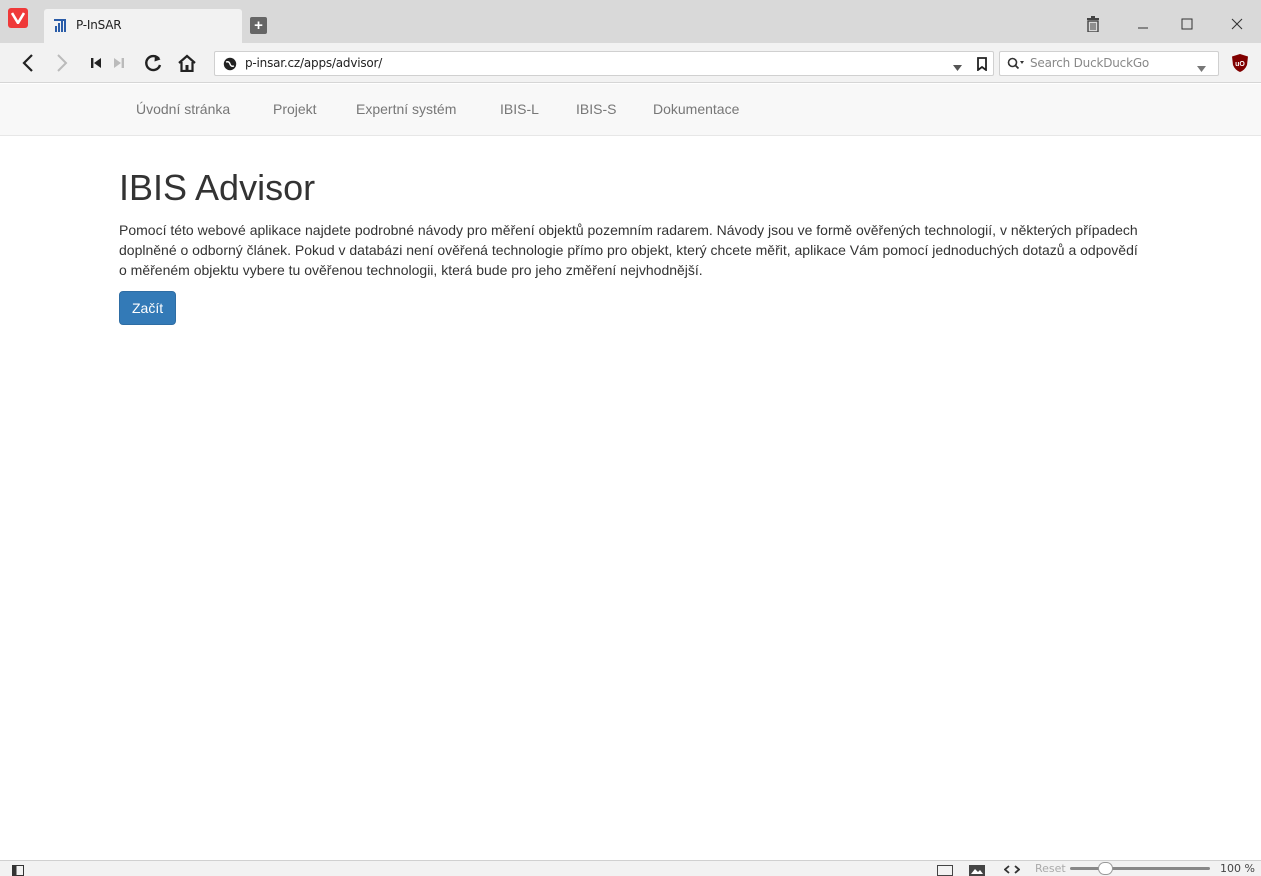 This screenshot has height=876, width=1261. Describe the element at coordinates (1187, 24) in the screenshot. I see `maximize-icon` at that location.